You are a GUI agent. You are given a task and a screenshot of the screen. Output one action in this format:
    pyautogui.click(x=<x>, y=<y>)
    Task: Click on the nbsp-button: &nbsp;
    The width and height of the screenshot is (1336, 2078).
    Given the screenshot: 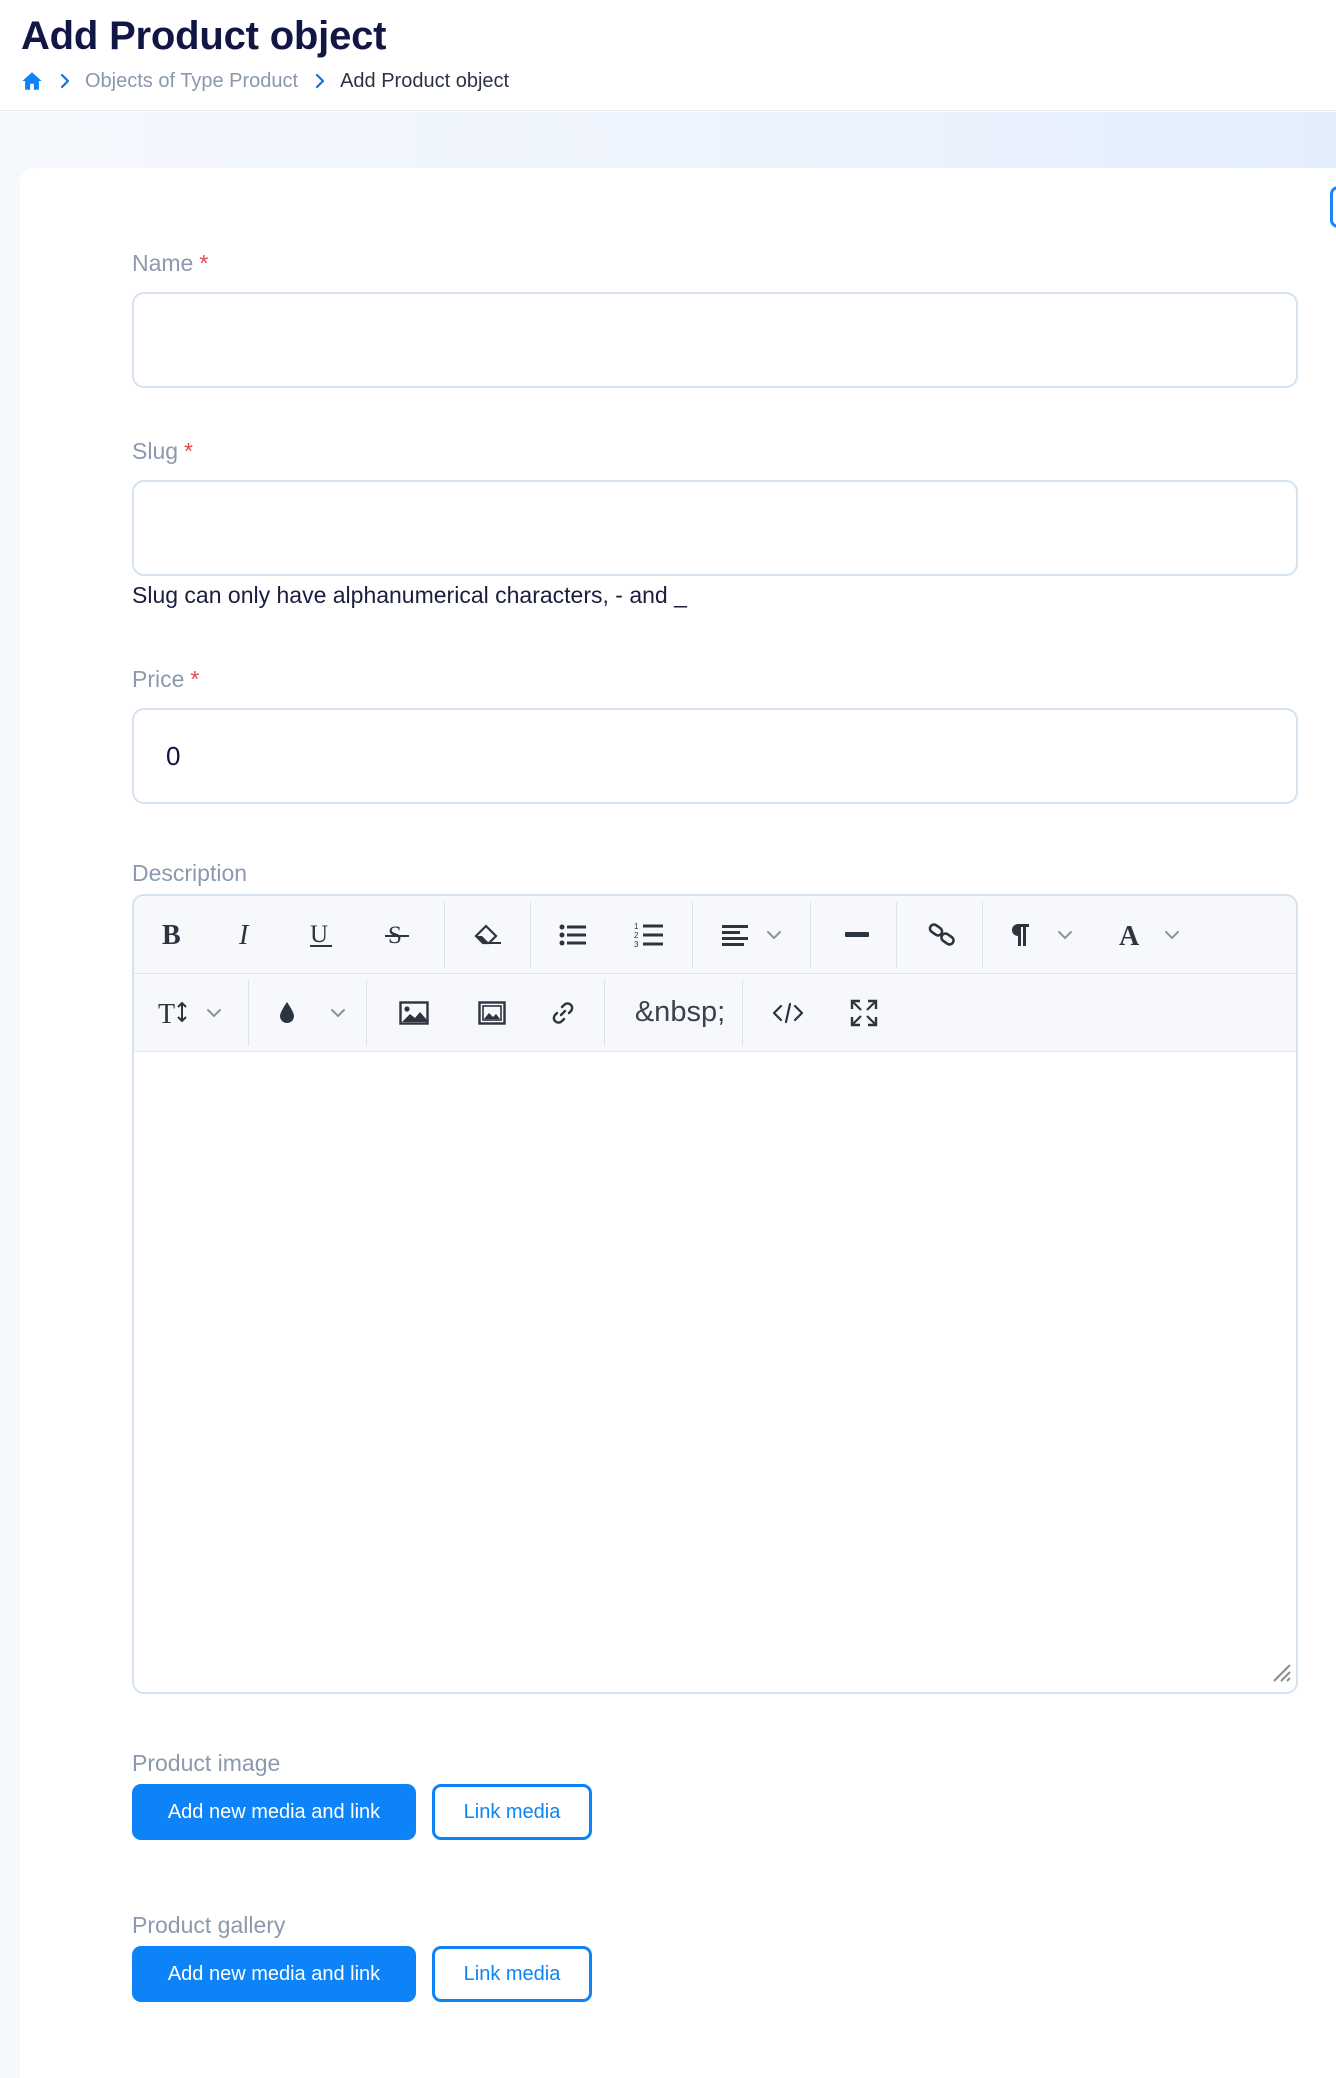 What is the action you would take?
    pyautogui.click(x=680, y=1012)
    